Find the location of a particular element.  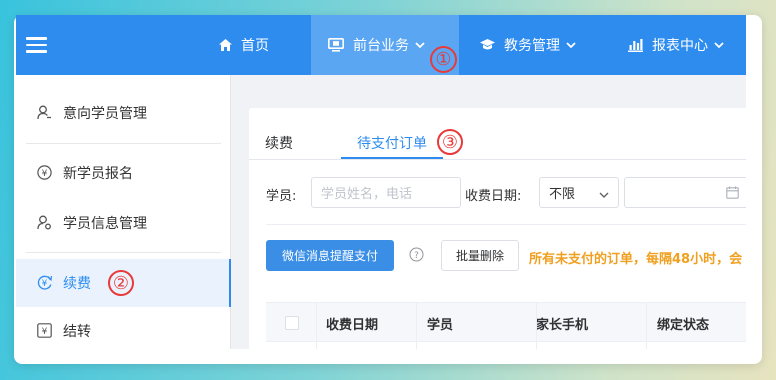

sidebar-item-renewal: ¥ 续费 ② is located at coordinates (123, 283).